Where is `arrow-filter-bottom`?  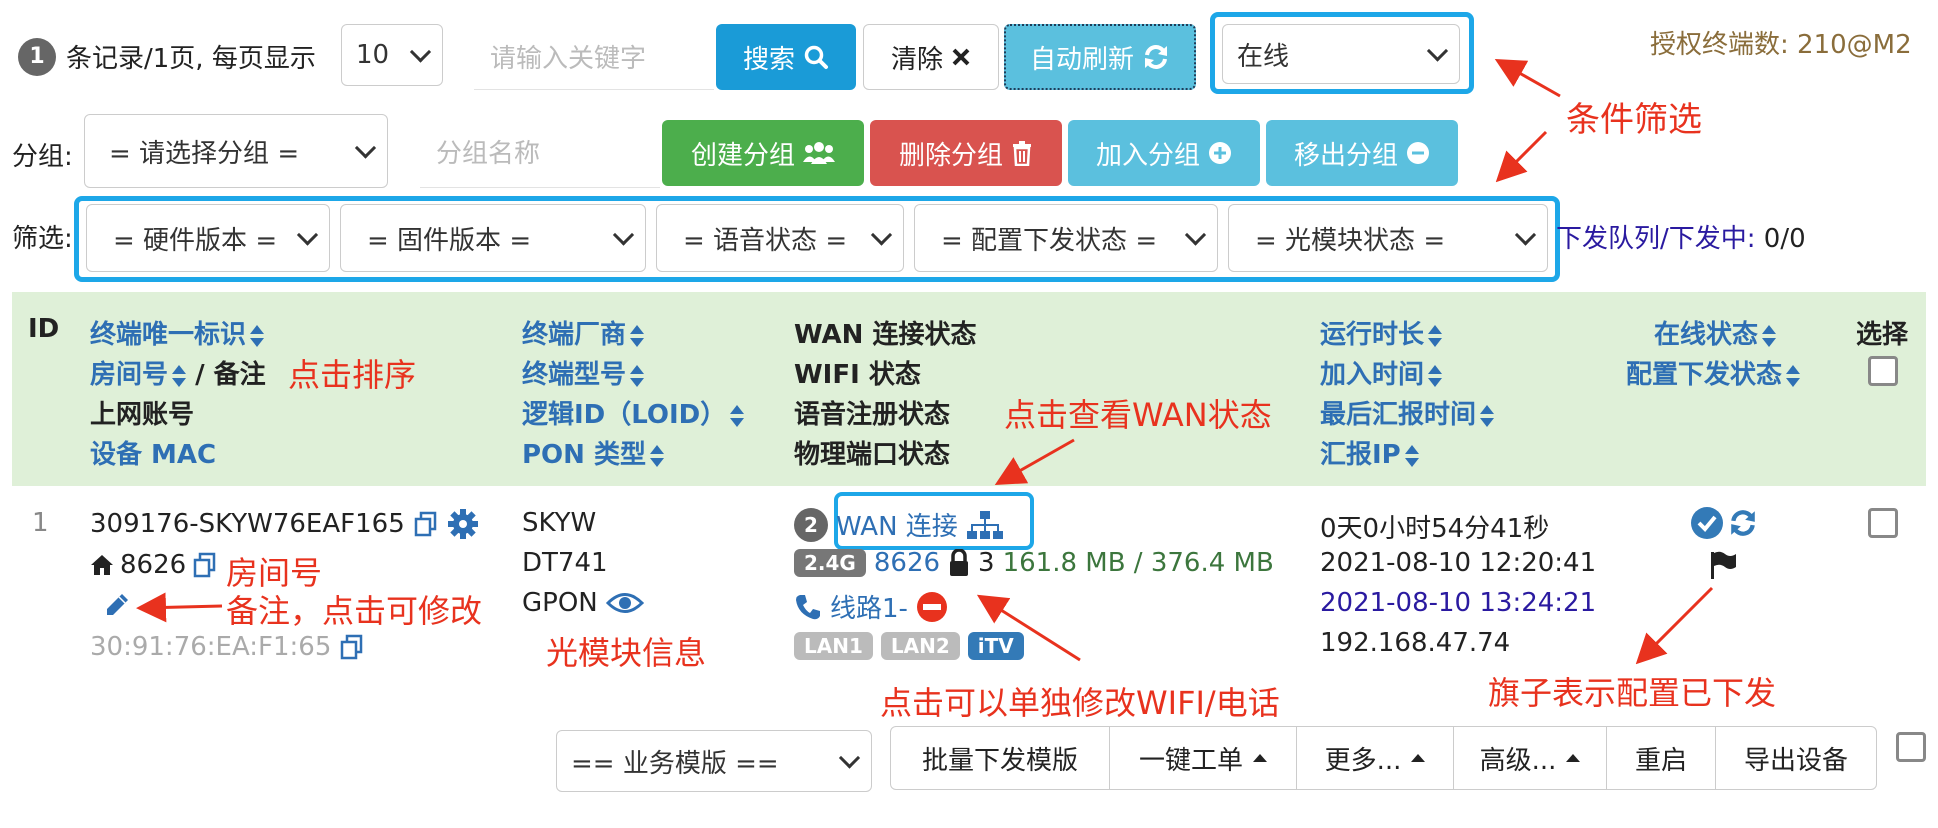
arrow-filter-bottom is located at coordinates (1521, 156).